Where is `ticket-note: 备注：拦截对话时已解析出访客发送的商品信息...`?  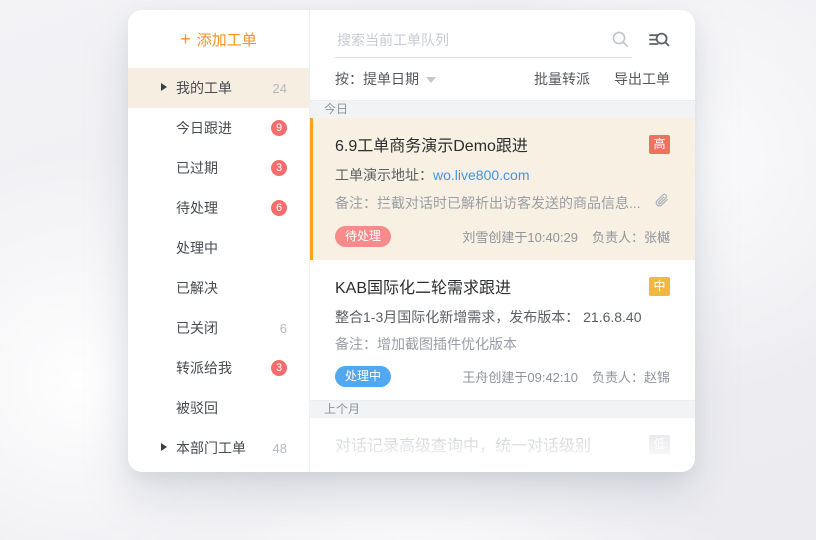
ticket-note: 备注：拦截对话时已解析出访客发送的商品信息... is located at coordinates (488, 203).